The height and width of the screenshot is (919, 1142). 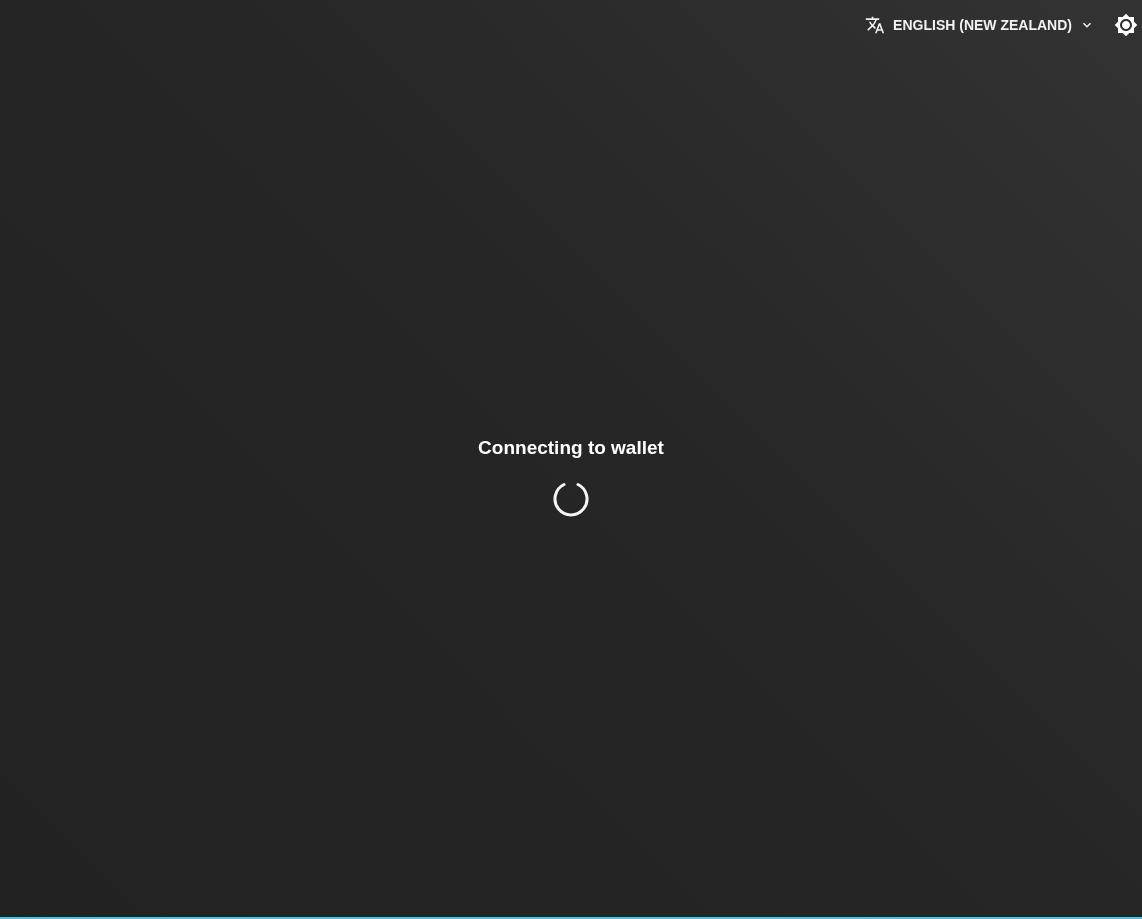 I want to click on language-selector: ENGLISH (NEW ZEALAND), so click(x=979, y=25).